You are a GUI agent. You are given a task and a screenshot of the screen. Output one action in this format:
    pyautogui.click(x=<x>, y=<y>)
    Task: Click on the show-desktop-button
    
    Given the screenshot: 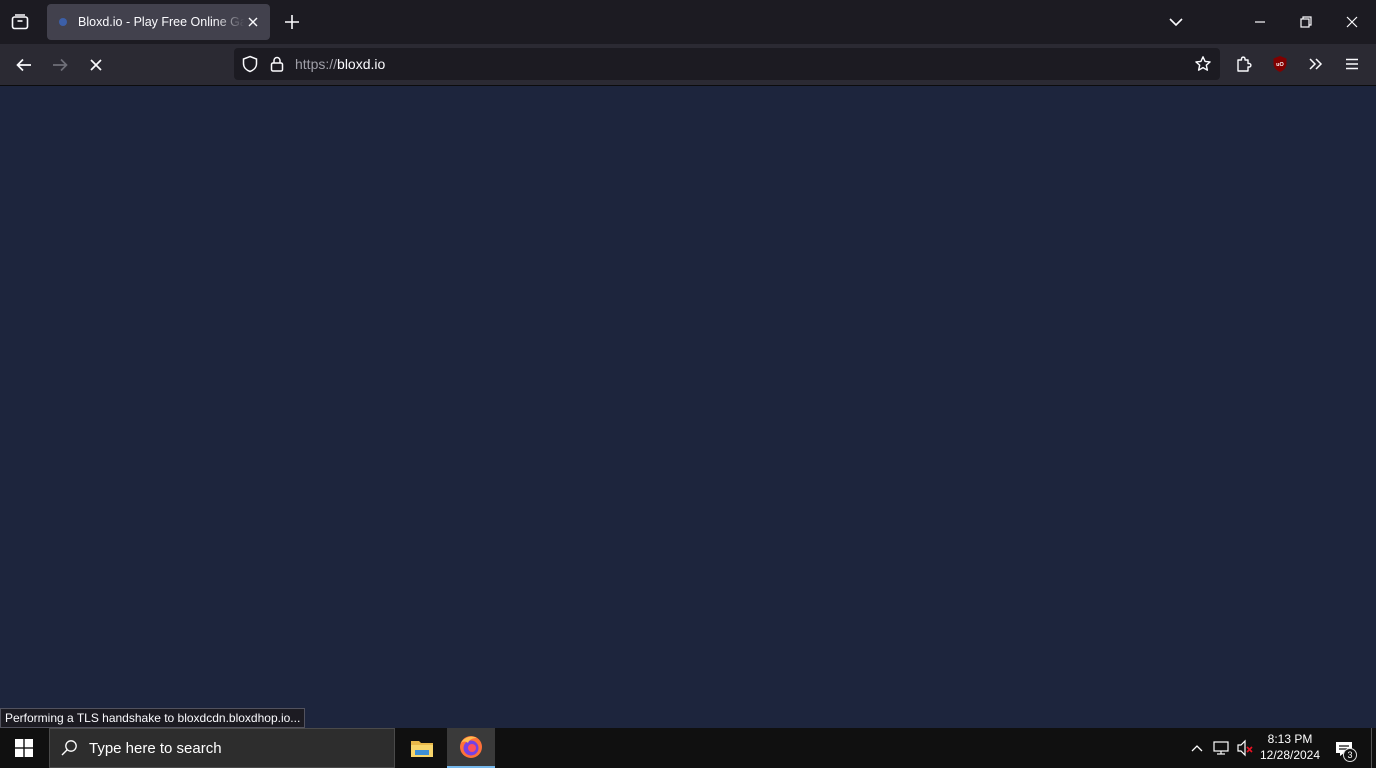 What is the action you would take?
    pyautogui.click(x=1373, y=748)
    